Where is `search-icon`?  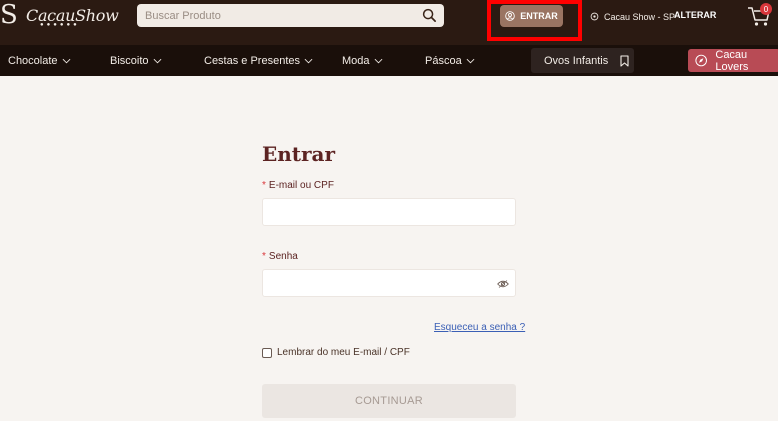 search-icon is located at coordinates (429, 15).